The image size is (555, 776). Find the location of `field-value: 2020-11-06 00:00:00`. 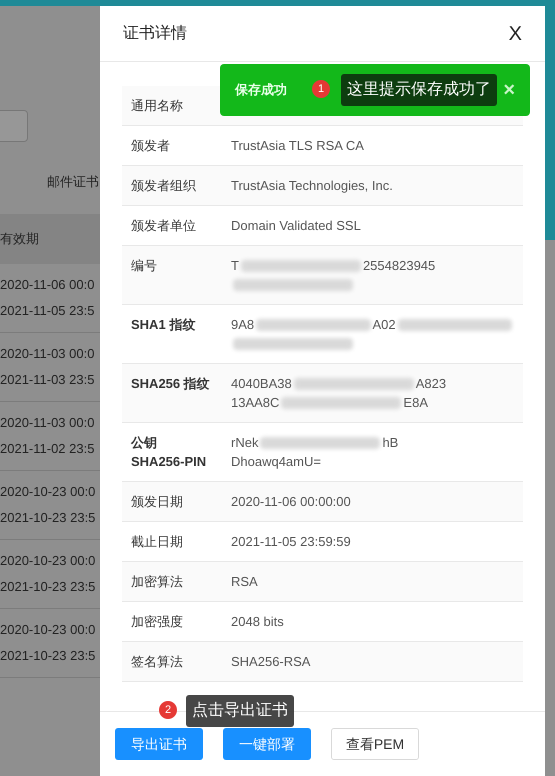

field-value: 2020-11-06 00:00:00 is located at coordinates (291, 502).